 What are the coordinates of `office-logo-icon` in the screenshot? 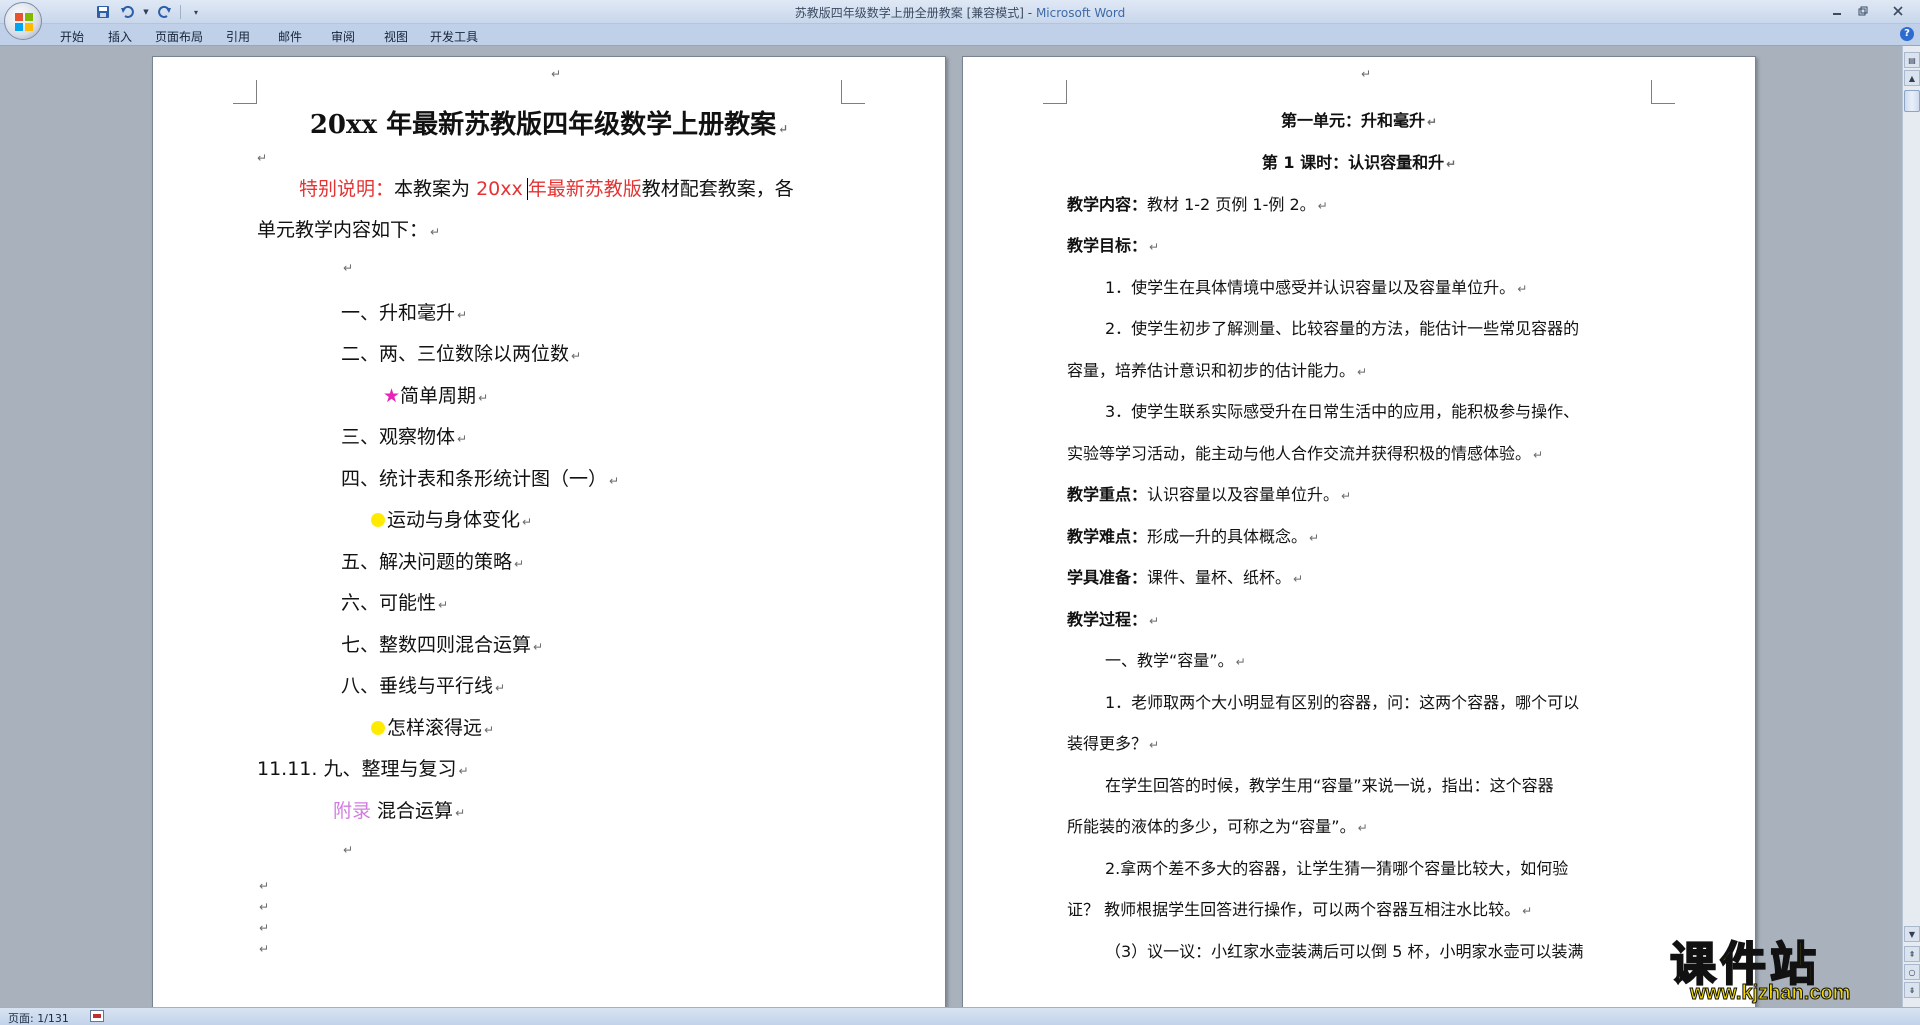 It's located at (24, 22).